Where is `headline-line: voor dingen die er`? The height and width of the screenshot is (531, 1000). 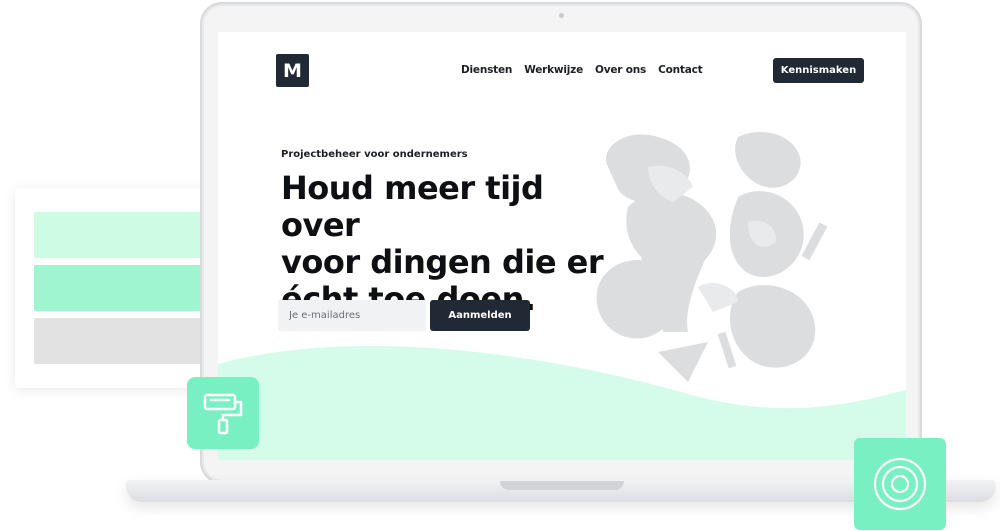 headline-line: voor dingen die er is located at coordinates (442, 262).